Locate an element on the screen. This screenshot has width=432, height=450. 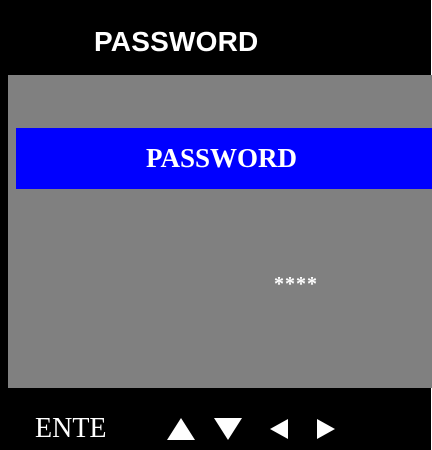
left-arrow-icon is located at coordinates (279, 429).